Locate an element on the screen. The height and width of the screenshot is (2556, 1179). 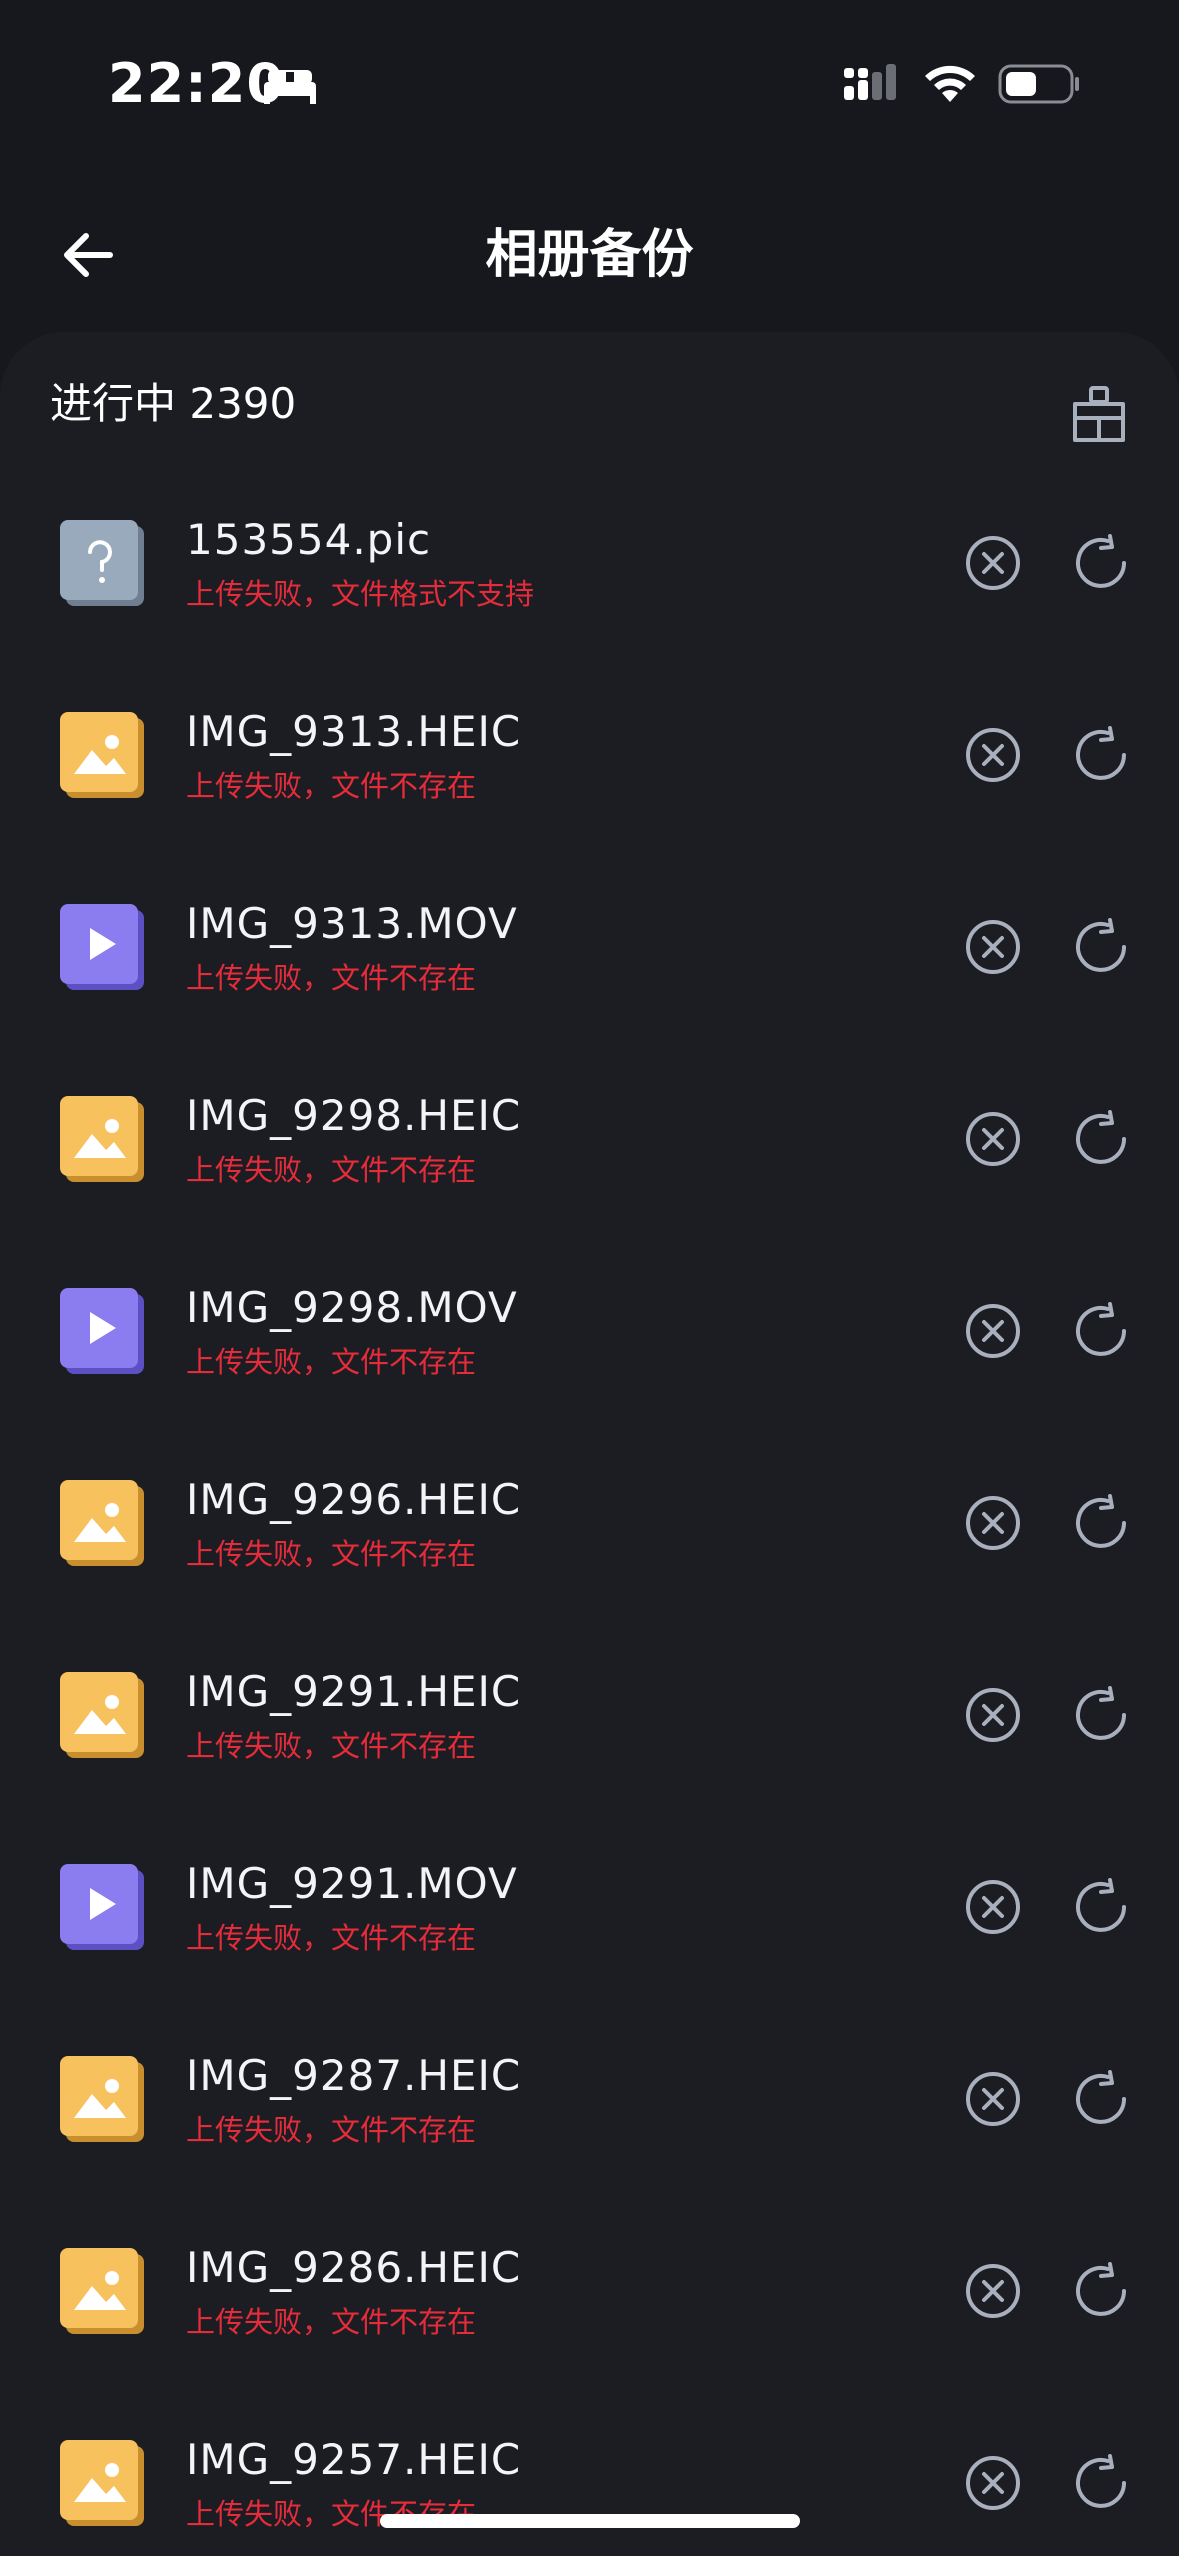
list-item: IMG_9257.HEIC 上传失败，文件不存在 is located at coordinates (589, 2472).